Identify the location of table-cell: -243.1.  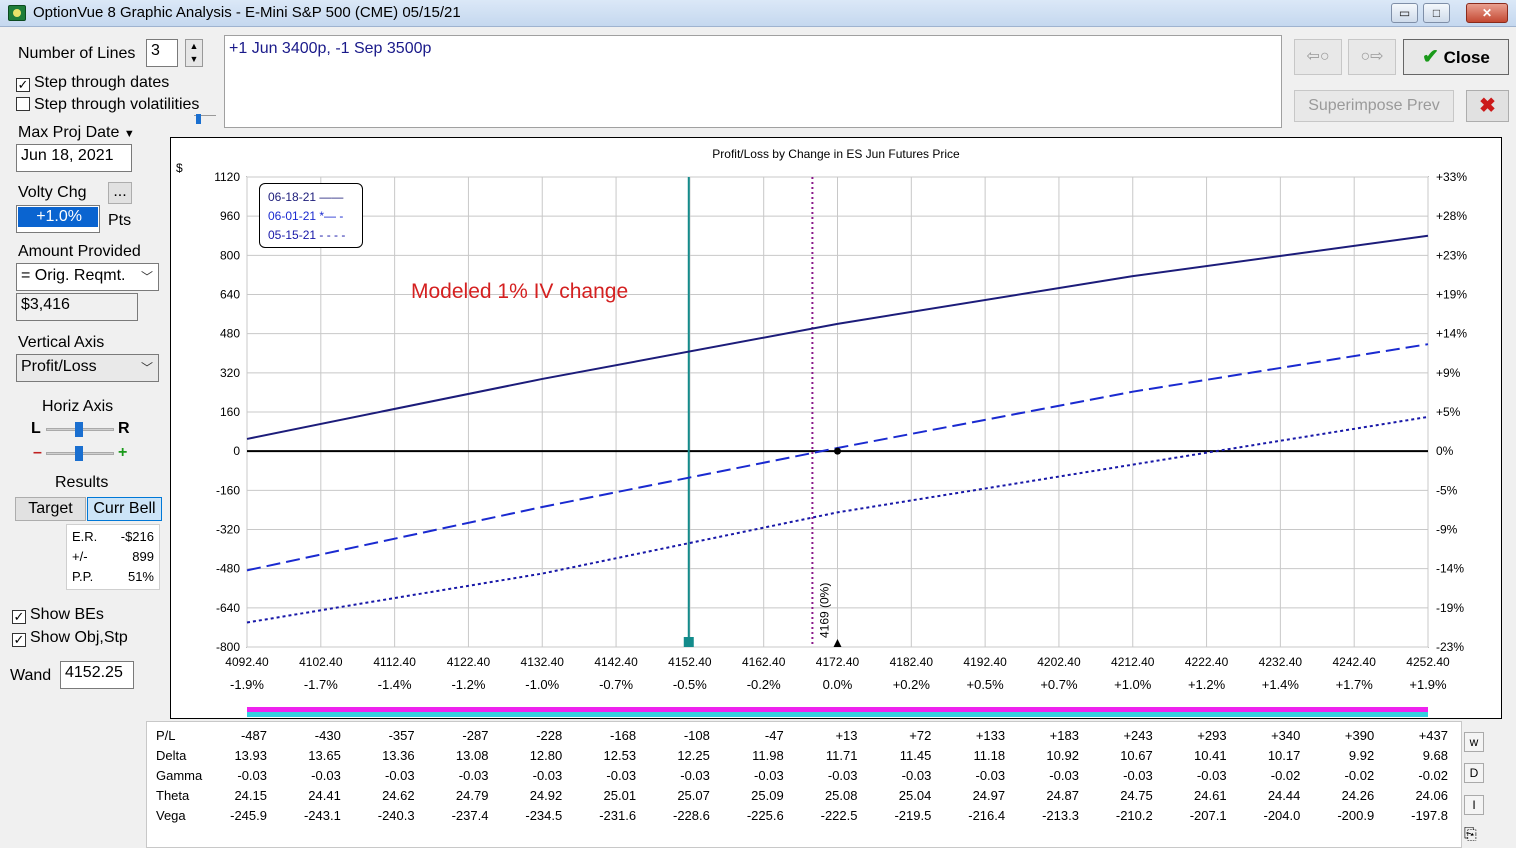
(322, 815).